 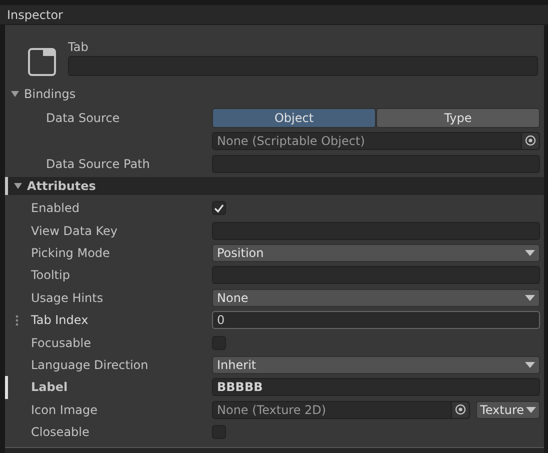 I want to click on checkbox, so click(x=219, y=208).